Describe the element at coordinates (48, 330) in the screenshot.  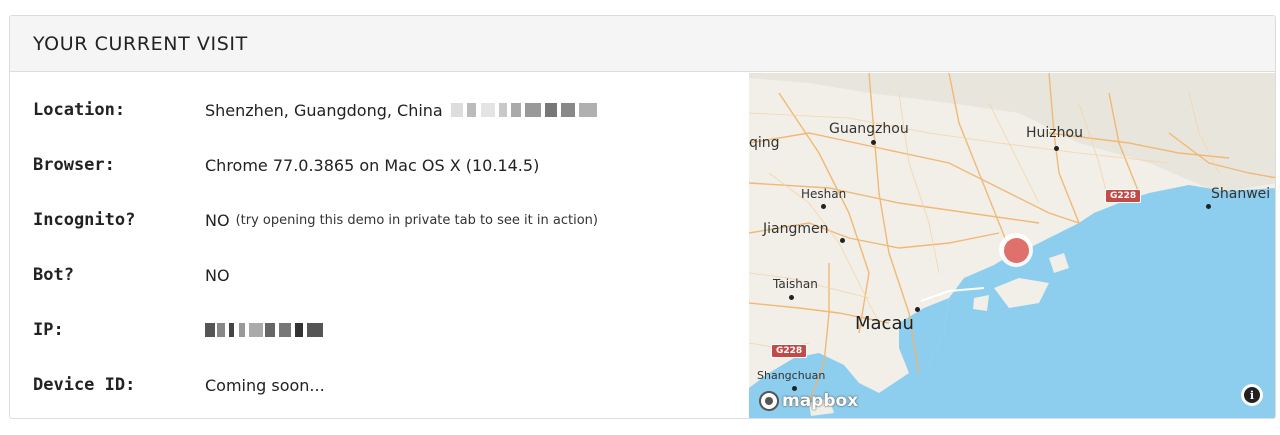
I see `ip-label: IP:` at that location.